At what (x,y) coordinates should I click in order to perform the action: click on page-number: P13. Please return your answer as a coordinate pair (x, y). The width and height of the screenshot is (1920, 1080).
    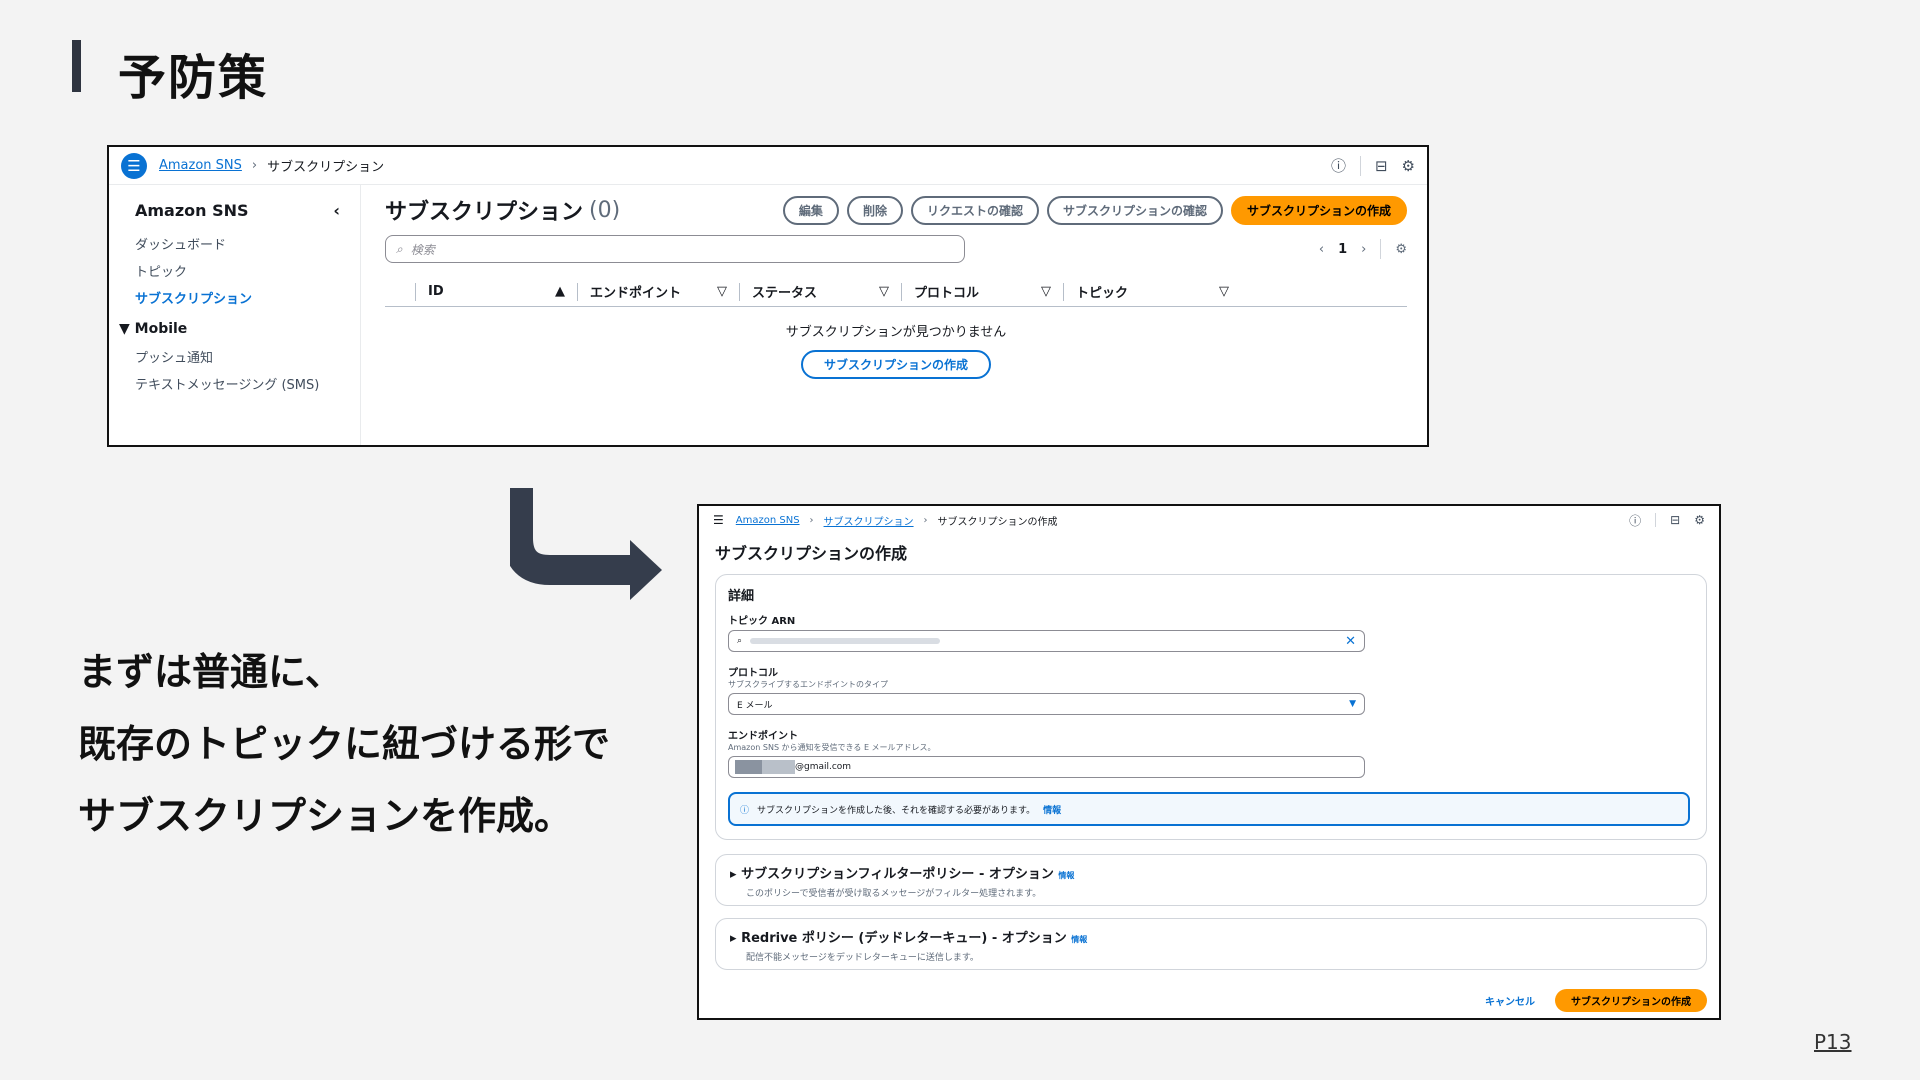
    Looking at the image, I should click on (1833, 1042).